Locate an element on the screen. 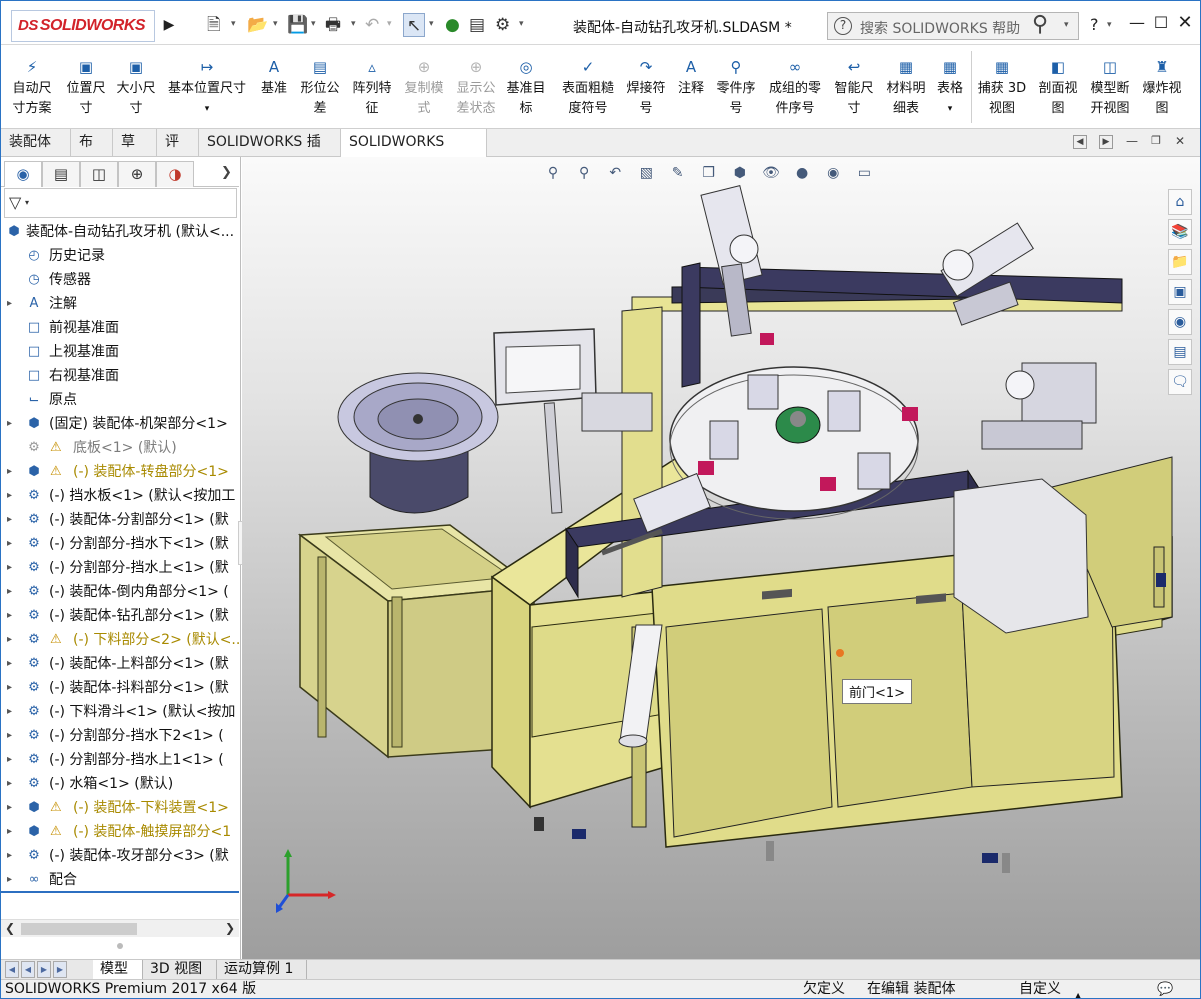 The height and width of the screenshot is (999, 1201). minimize-button: — is located at coordinates (1137, 23).